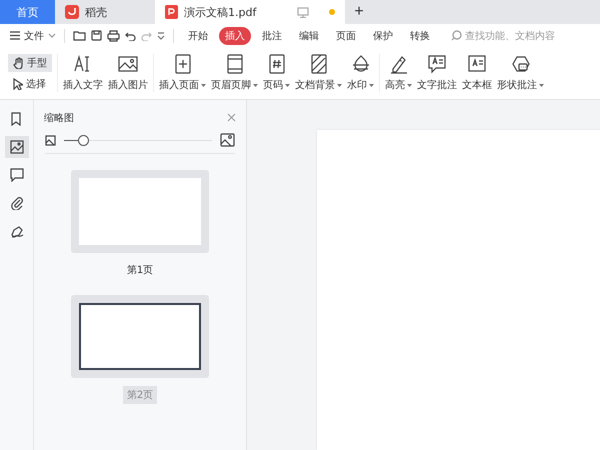  I want to click on ribbon-tab: 开始, so click(198, 35).